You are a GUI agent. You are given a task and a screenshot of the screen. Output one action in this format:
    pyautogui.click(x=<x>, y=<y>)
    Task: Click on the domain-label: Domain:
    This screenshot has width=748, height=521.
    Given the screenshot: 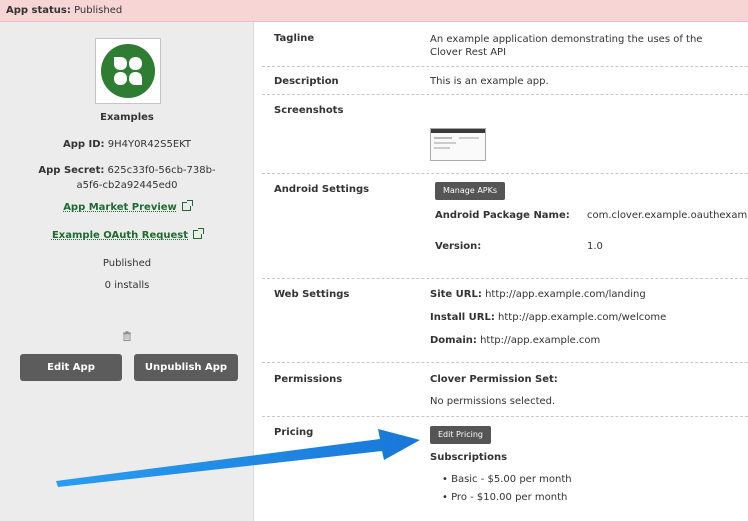 What is the action you would take?
    pyautogui.click(x=453, y=340)
    